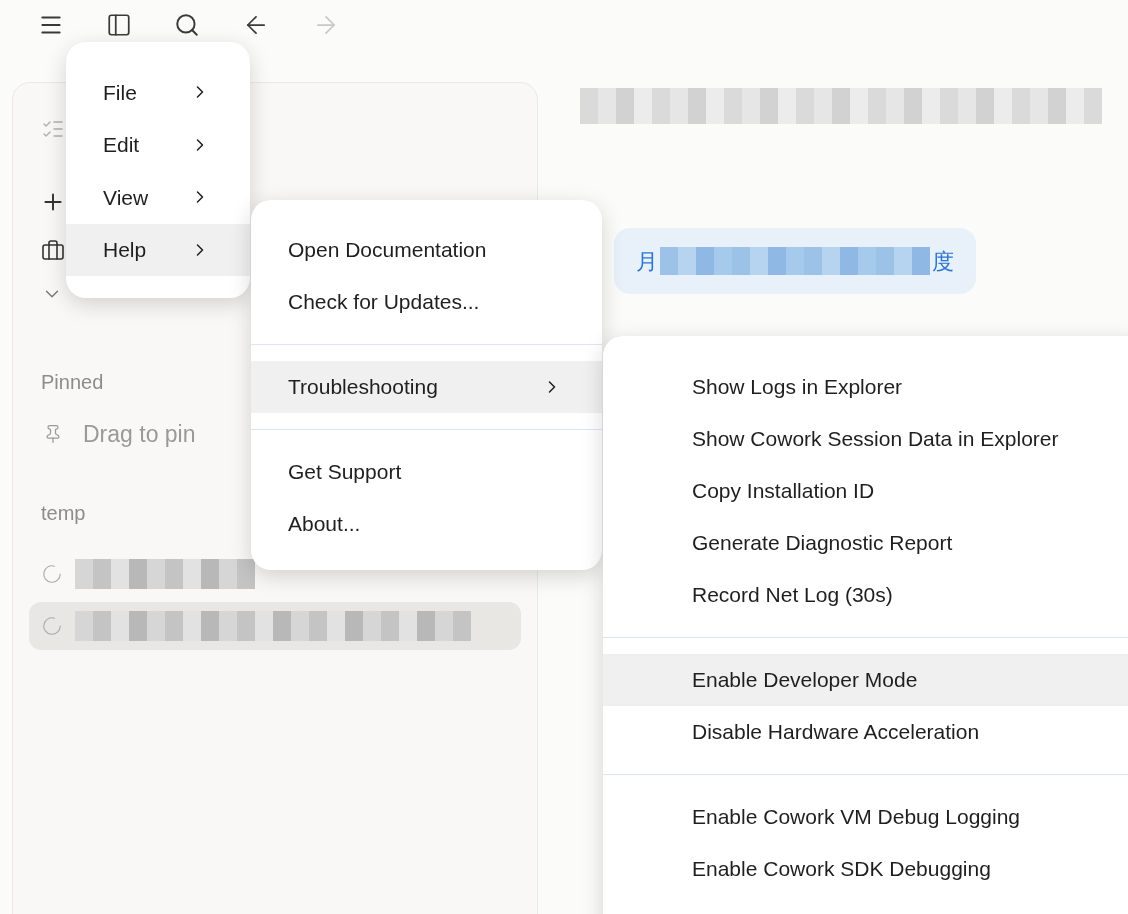  I want to click on menu-item: Help, so click(158, 249).